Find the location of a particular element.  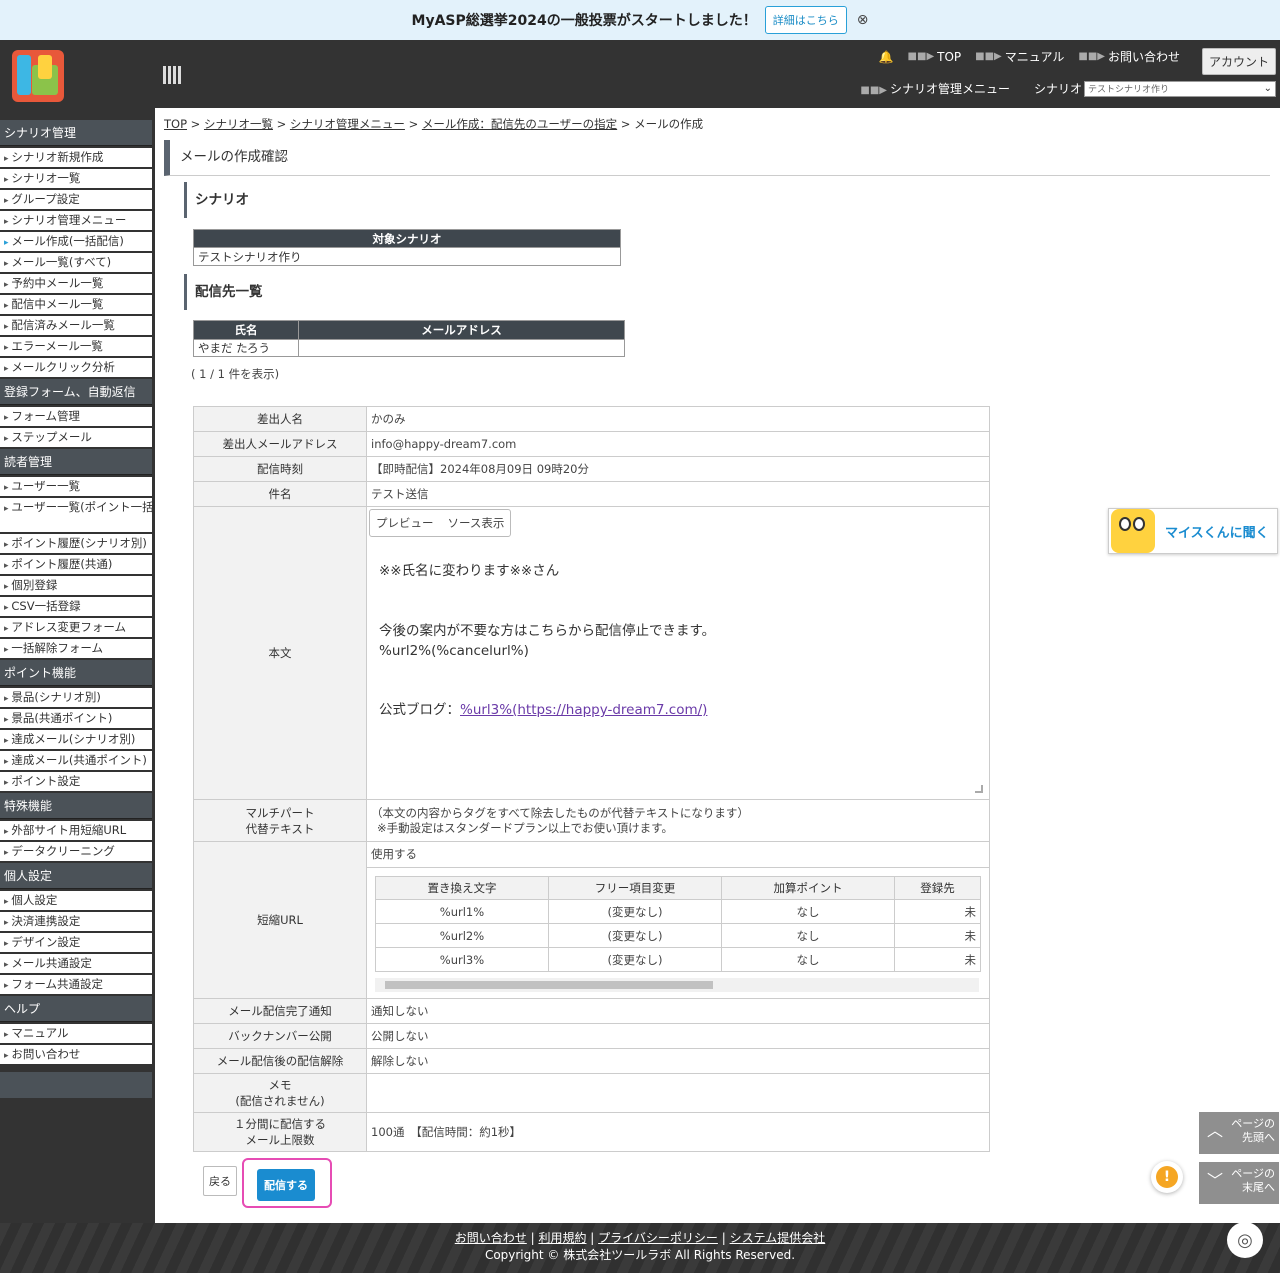

banner-details-button: 詳細はこちら is located at coordinates (805, 20).